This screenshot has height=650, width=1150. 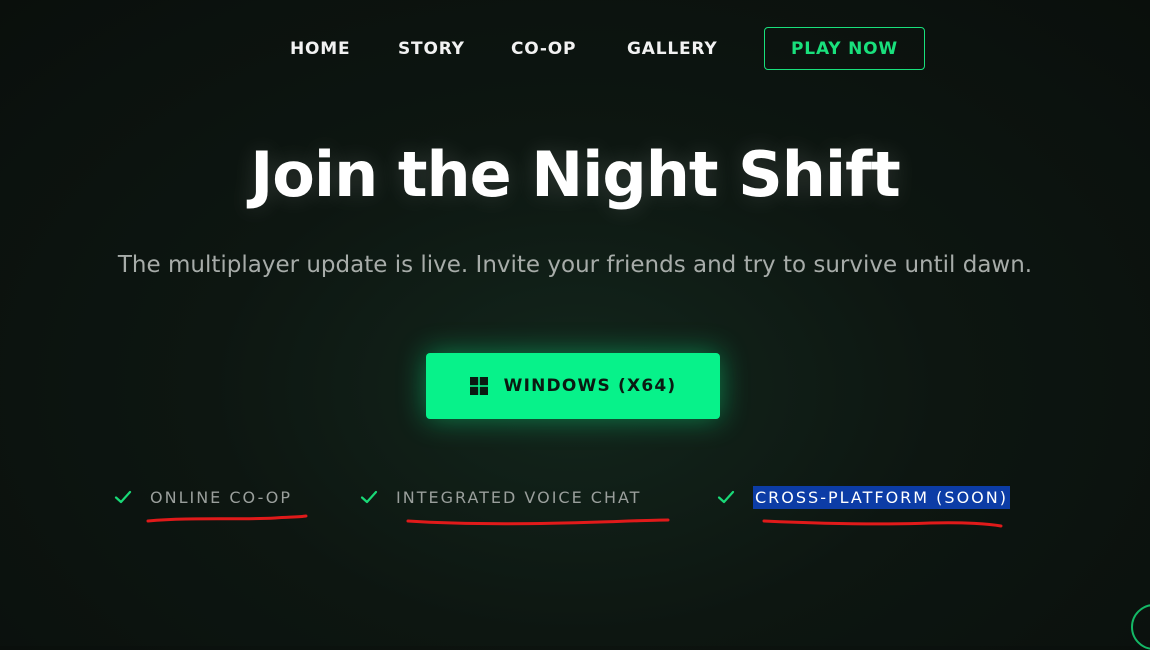 I want to click on nav-gallery-link: GALLERY, so click(x=672, y=49).